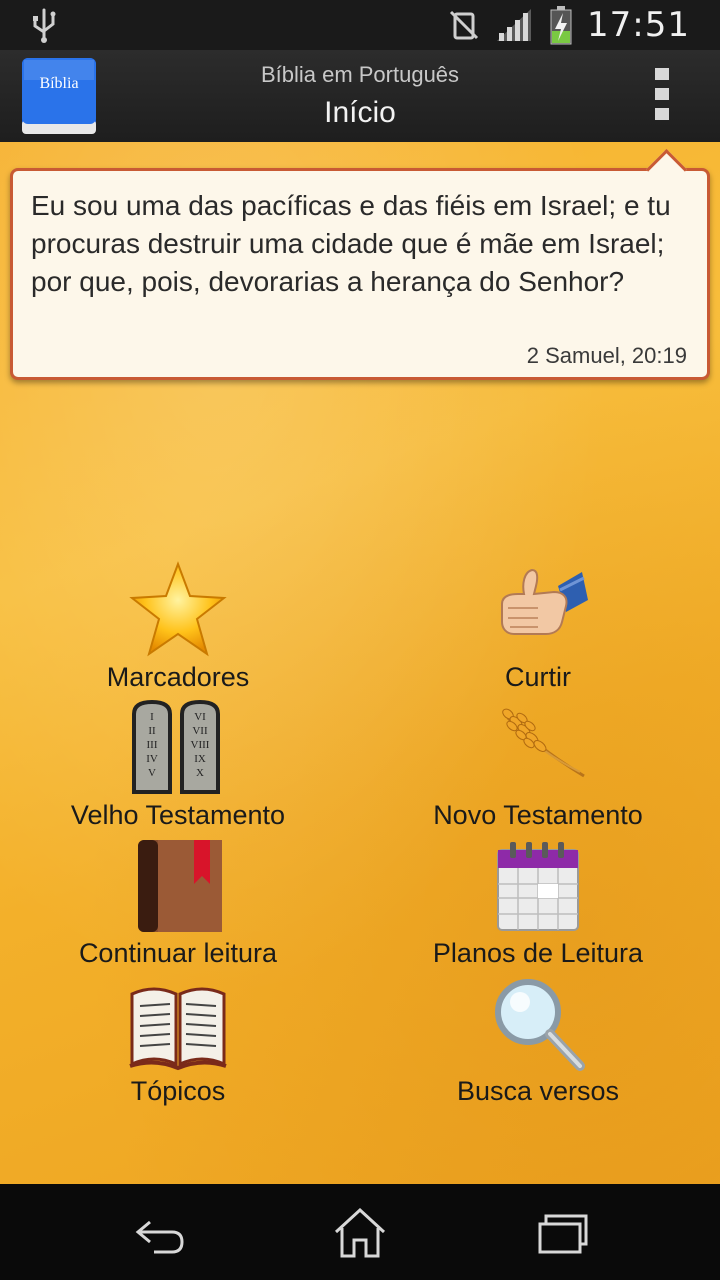 This screenshot has width=720, height=1280. Describe the element at coordinates (160, 1233) in the screenshot. I see `back-icon` at that location.